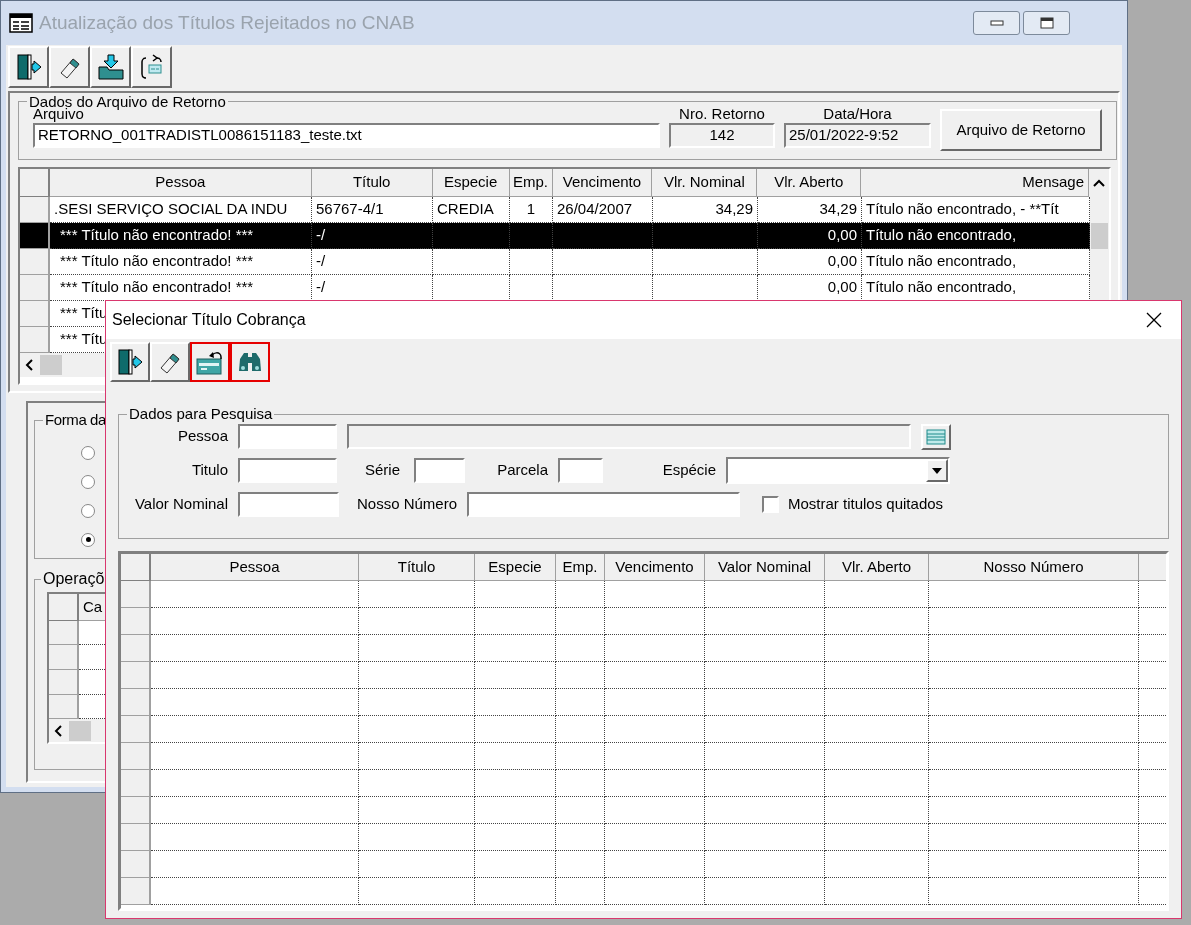 The height and width of the screenshot is (925, 1191). Describe the element at coordinates (975, 183) in the screenshot. I see `column-header: Mensage` at that location.